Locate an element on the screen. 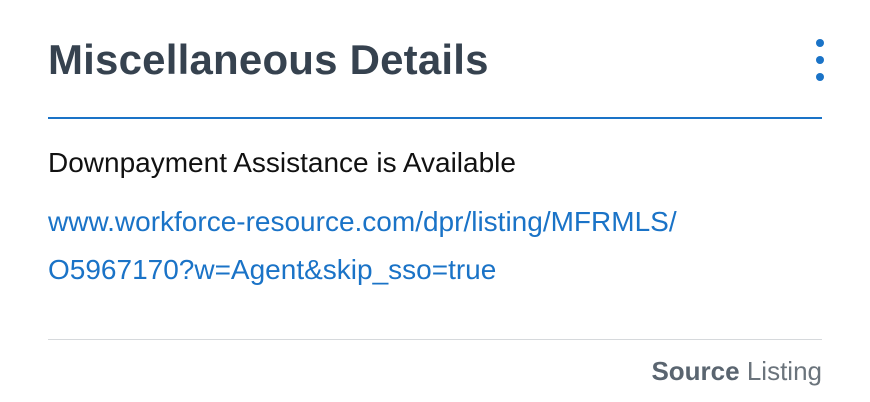 Image resolution: width=870 pixels, height=402 pixels. kebab-menu-icon is located at coordinates (820, 60).